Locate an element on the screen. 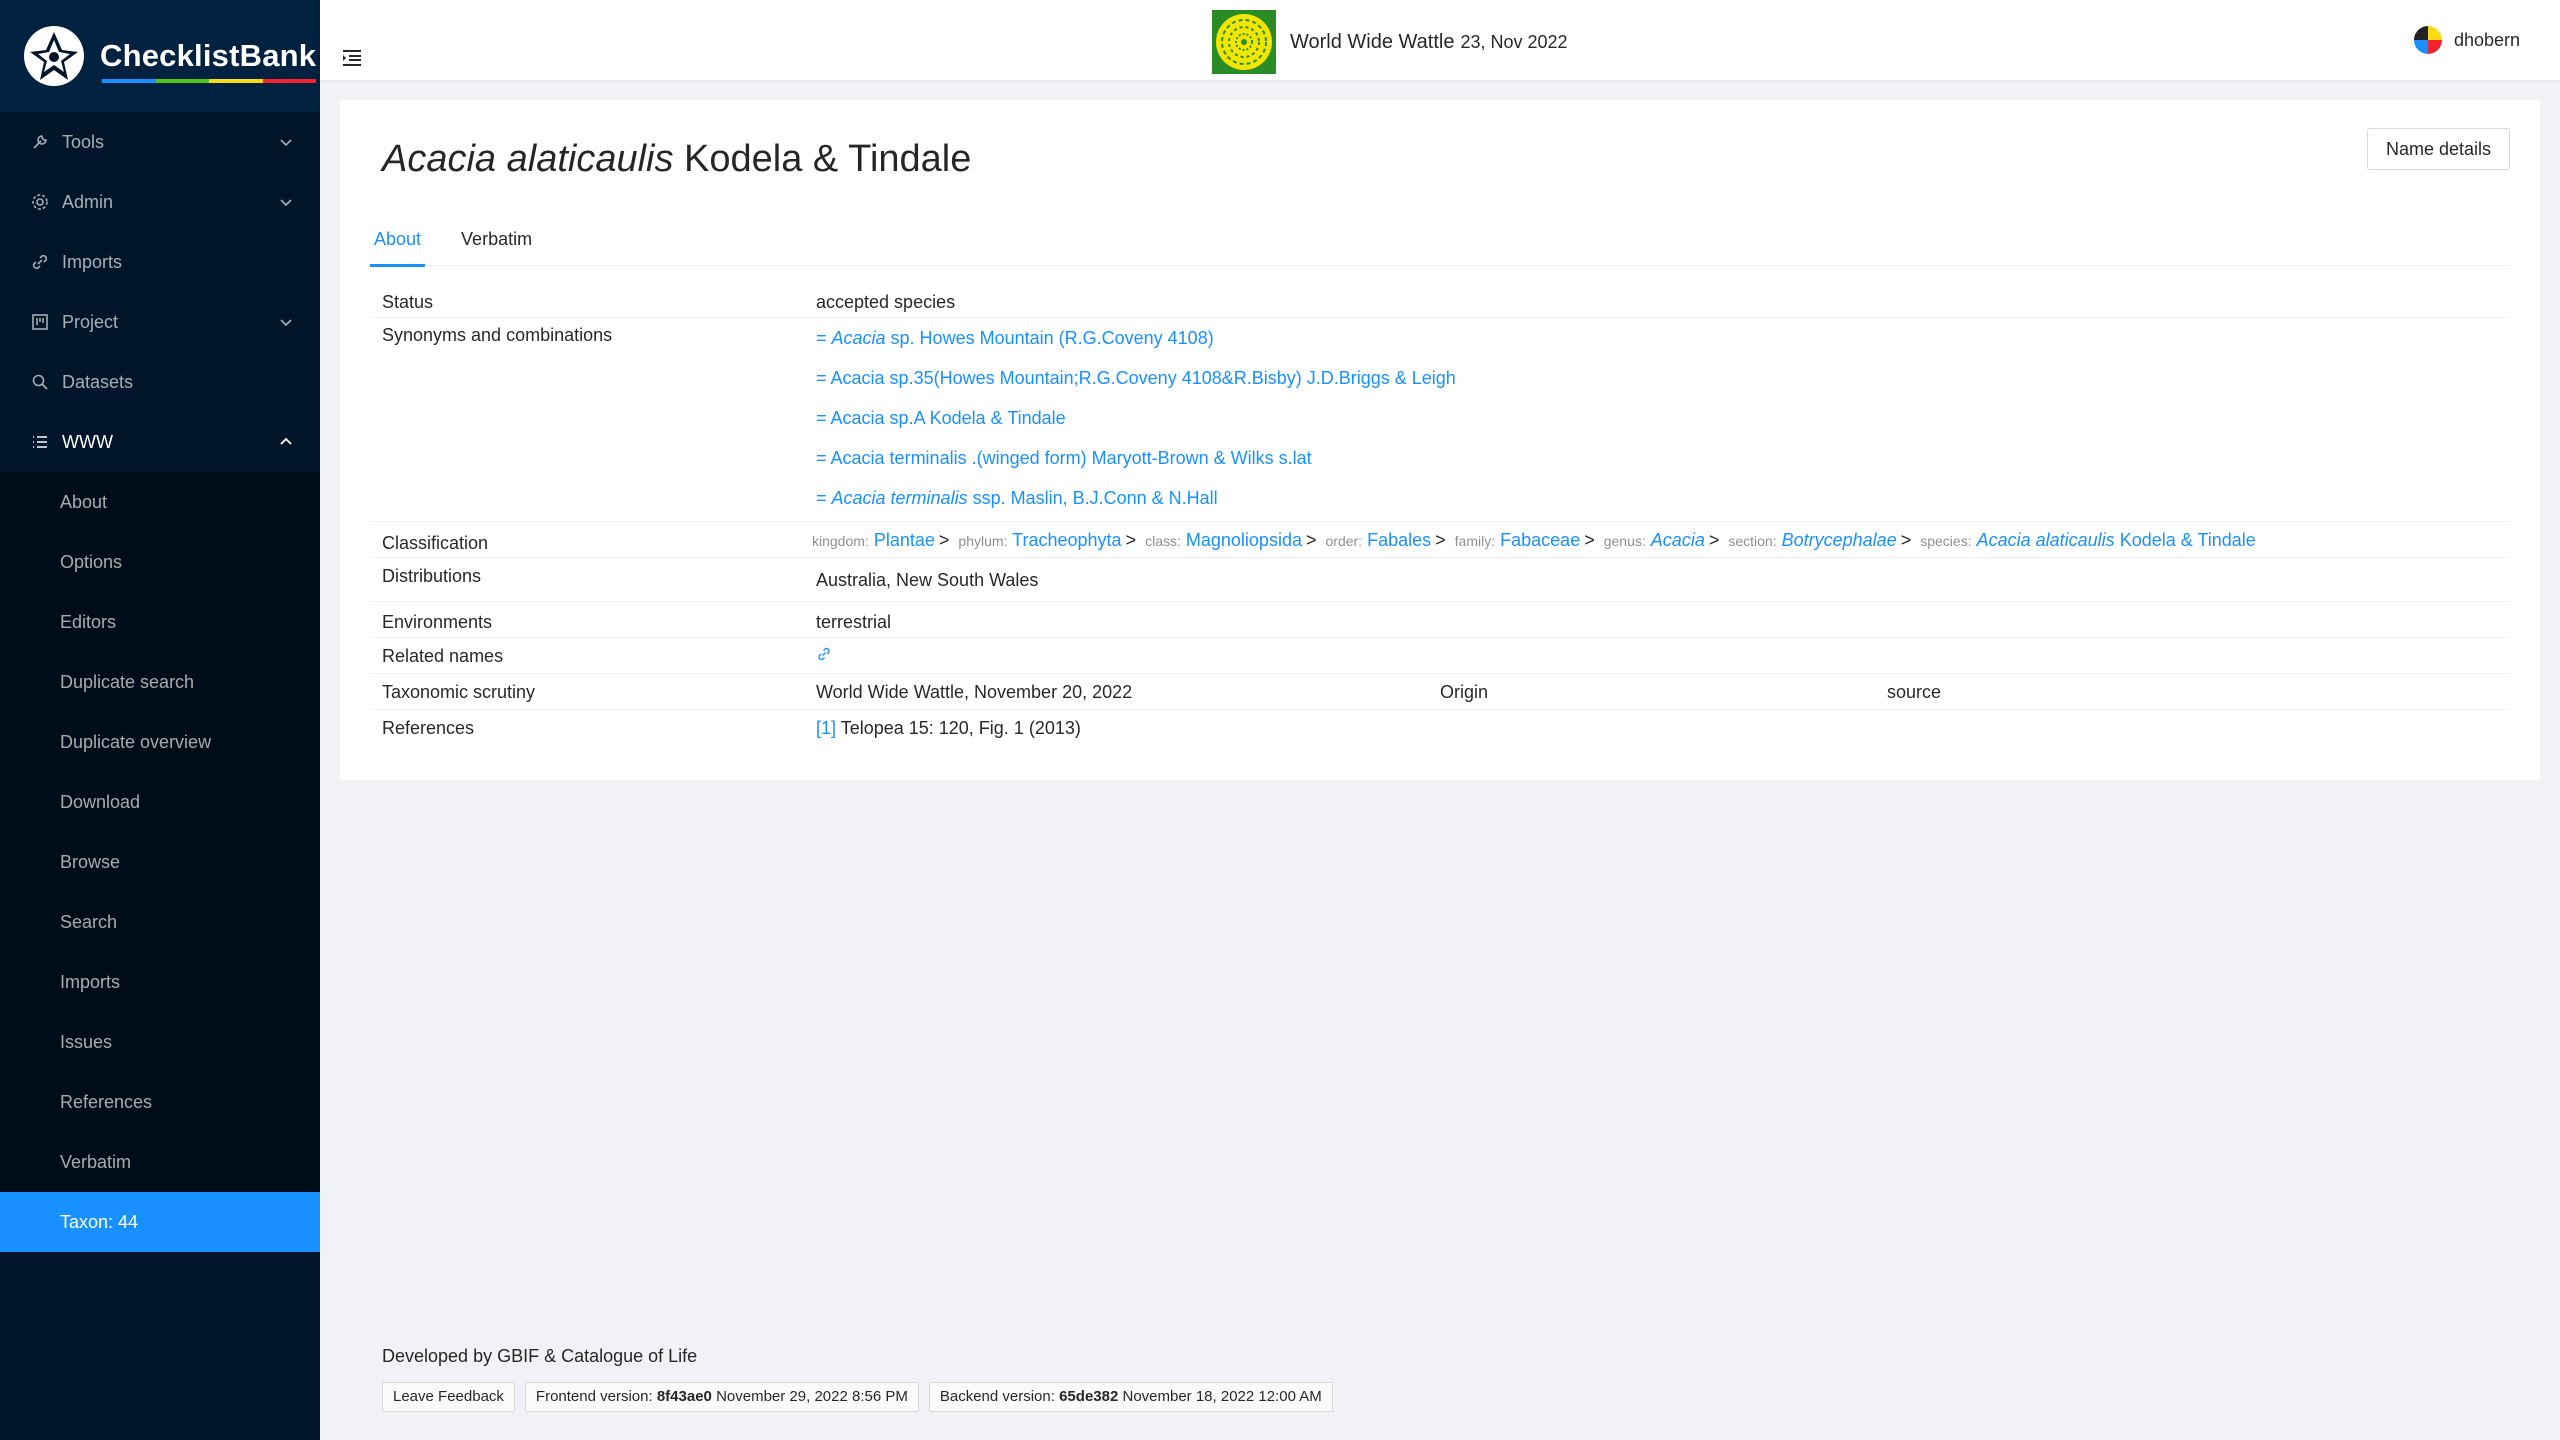 This screenshot has width=2560, height=1440. taxon-authorship: Kodela & Tindale is located at coordinates (828, 159).